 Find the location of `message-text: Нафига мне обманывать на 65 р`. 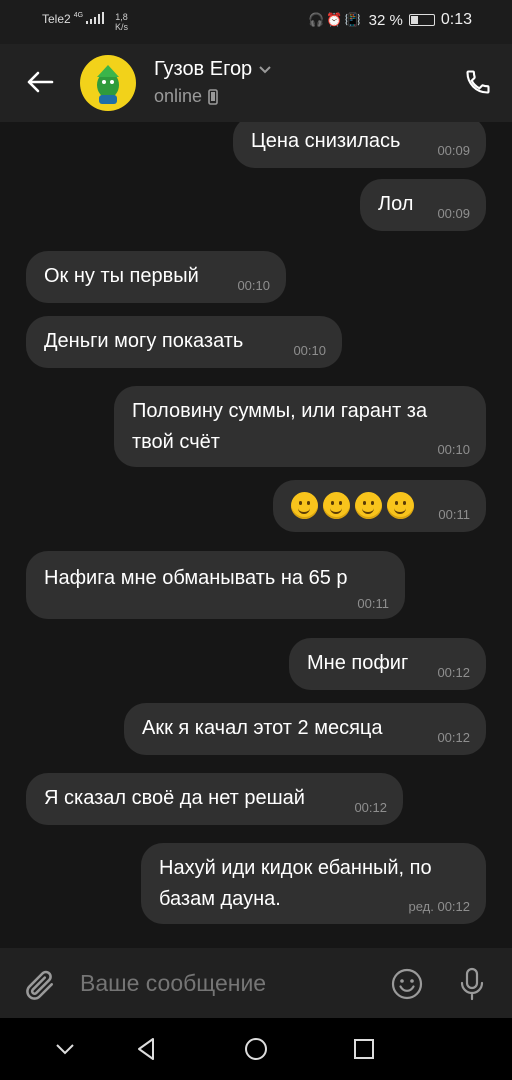

message-text: Нафига мне обманывать на 65 р is located at coordinates (196, 578).